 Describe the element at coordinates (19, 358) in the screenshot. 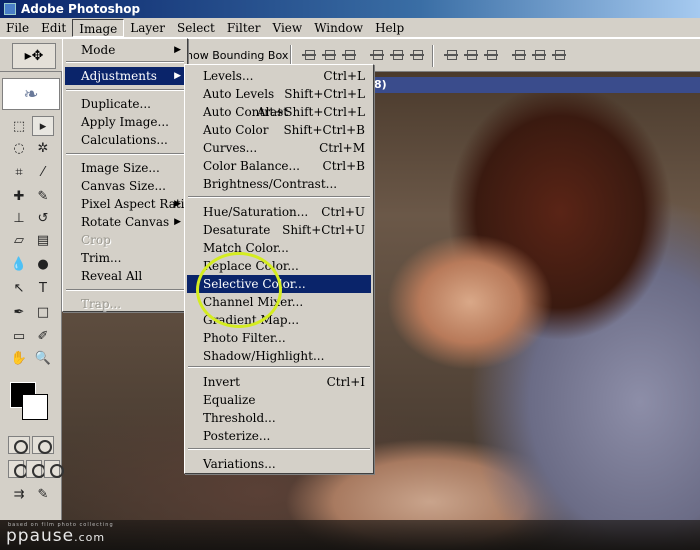

I see `hand-tool-icon: ✋` at that location.